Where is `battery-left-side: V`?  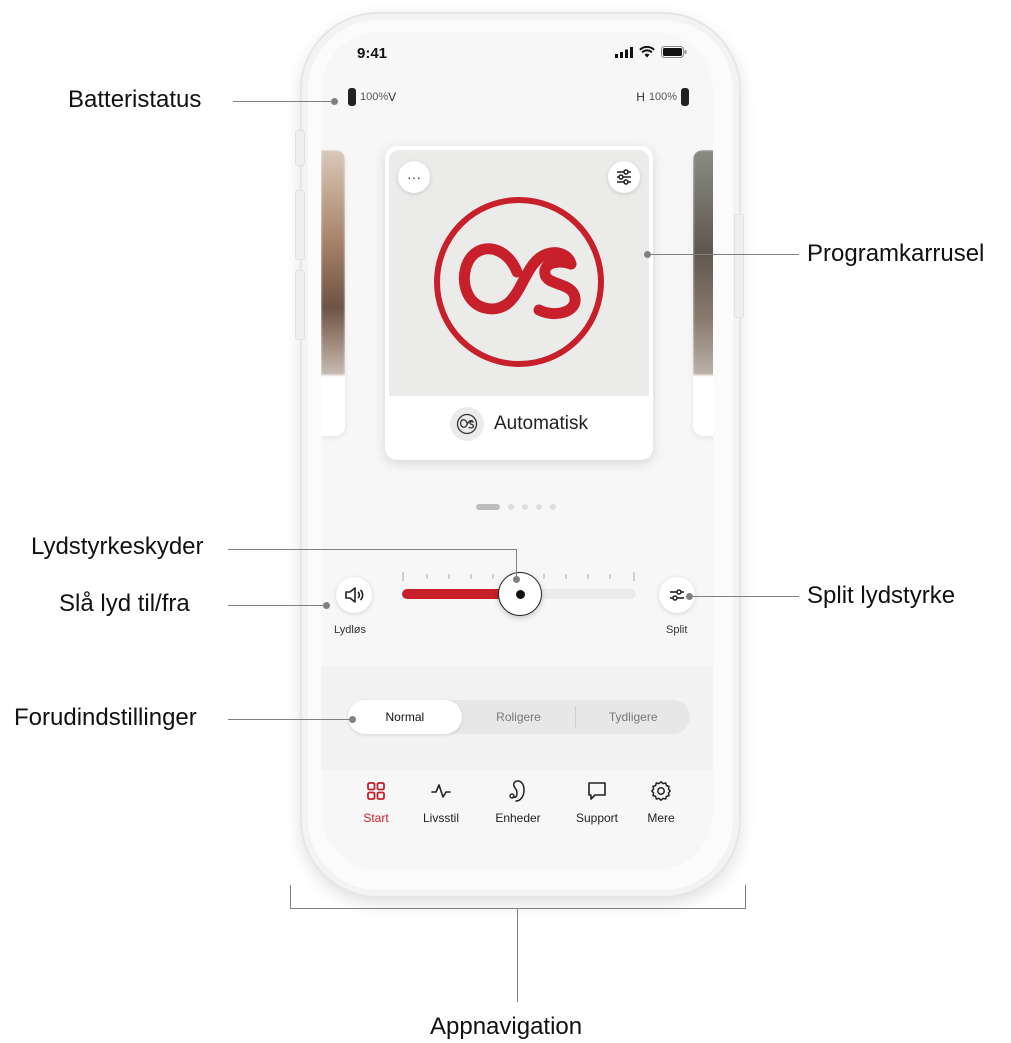
battery-left-side: V is located at coordinates (392, 97).